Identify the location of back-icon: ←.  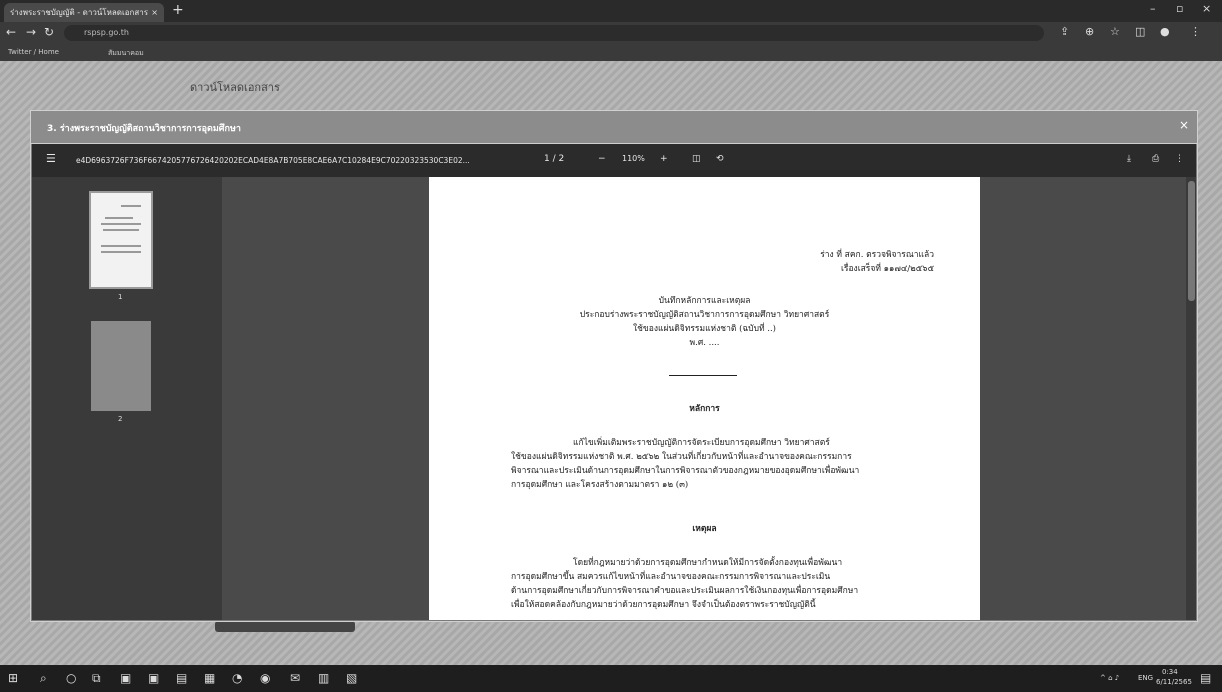
(11, 32).